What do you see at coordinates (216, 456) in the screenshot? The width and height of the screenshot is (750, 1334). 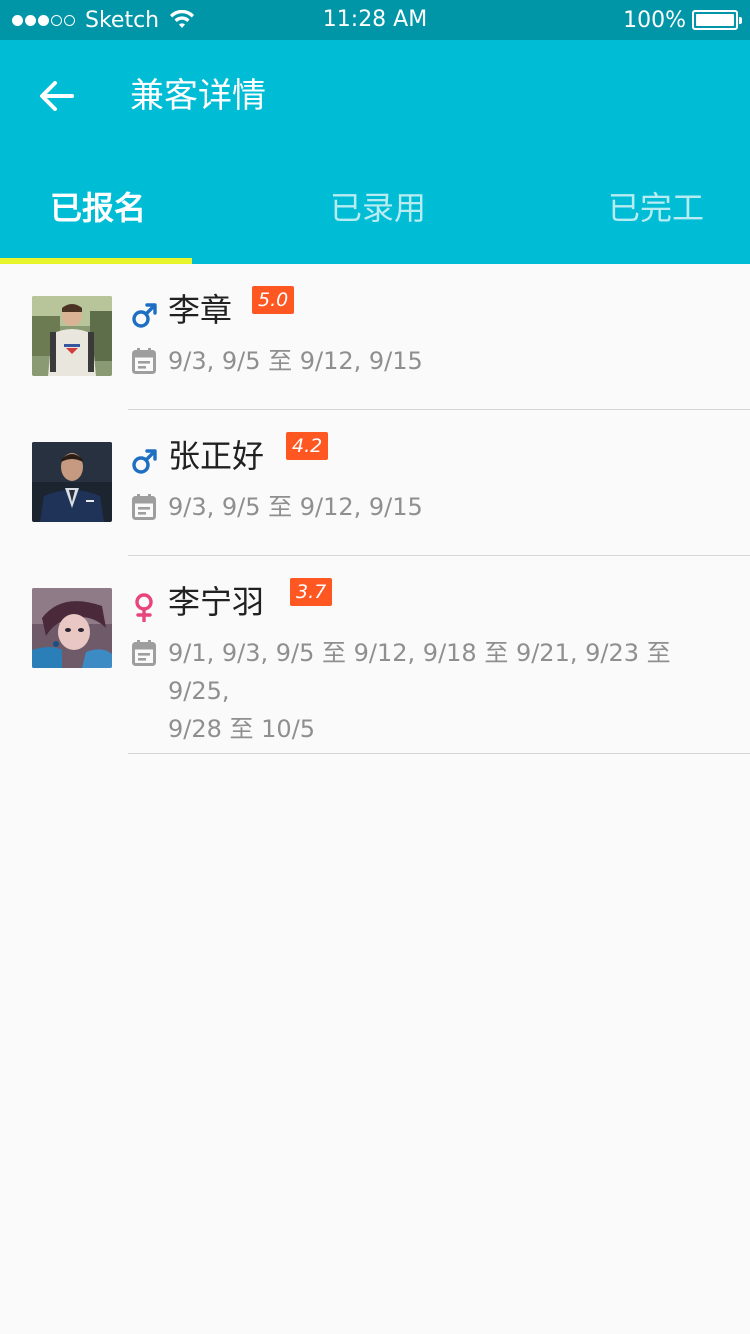 I see `worker-name: 张正好` at bounding box center [216, 456].